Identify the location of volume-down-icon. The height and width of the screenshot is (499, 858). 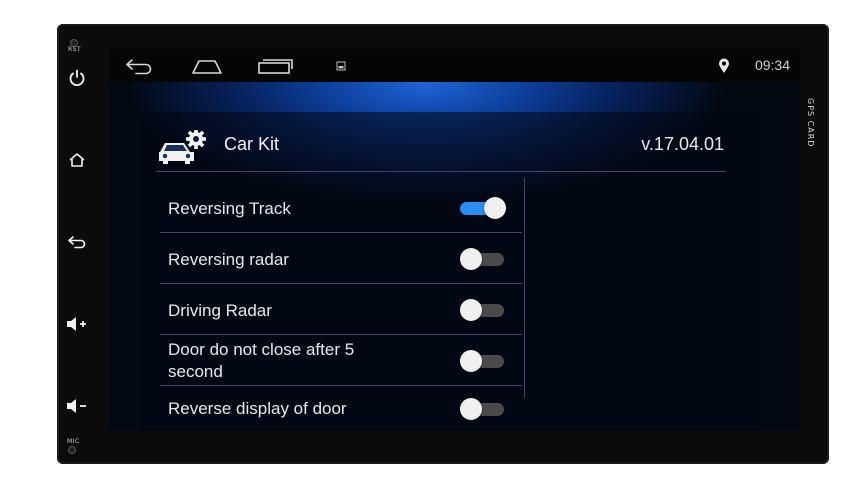
(76, 406).